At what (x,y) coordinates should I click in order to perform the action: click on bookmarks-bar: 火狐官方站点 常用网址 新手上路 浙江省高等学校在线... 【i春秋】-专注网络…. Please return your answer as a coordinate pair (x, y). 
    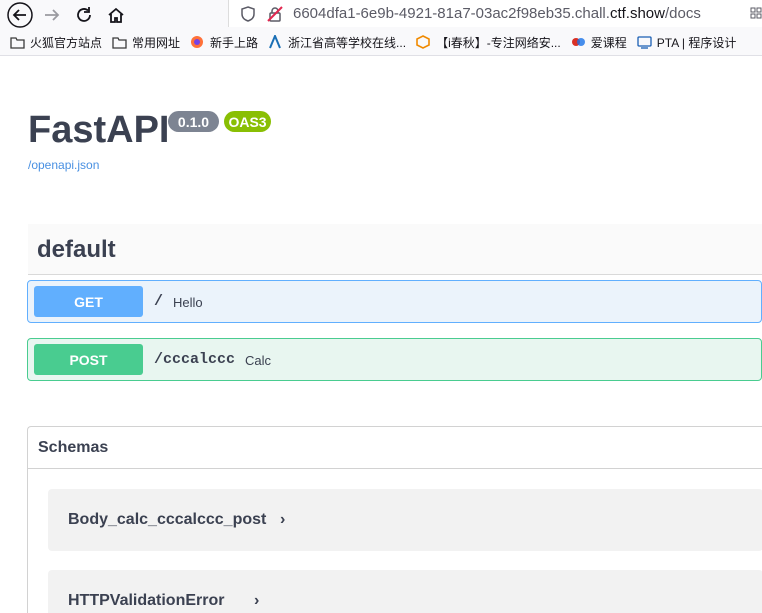
    Looking at the image, I should click on (381, 42).